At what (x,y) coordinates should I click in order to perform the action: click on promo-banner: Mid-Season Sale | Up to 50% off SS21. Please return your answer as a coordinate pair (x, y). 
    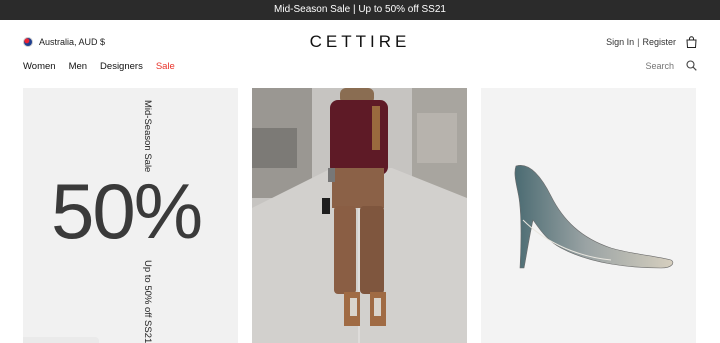
    Looking at the image, I should click on (360, 10).